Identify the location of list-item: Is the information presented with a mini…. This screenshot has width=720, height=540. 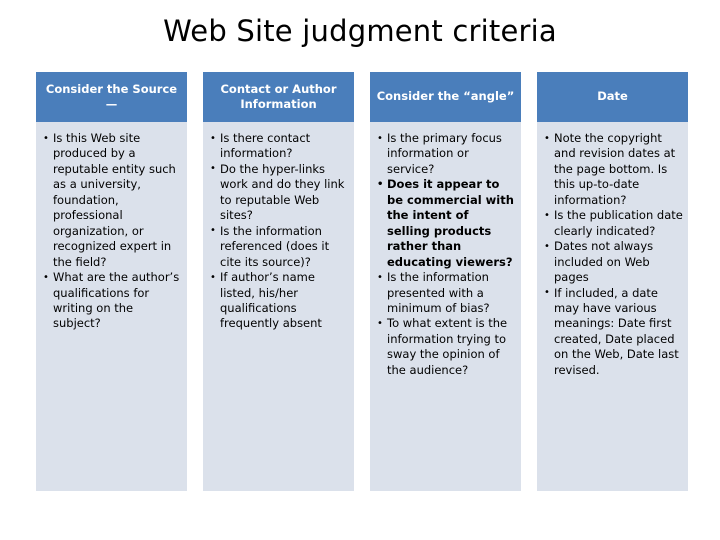
(445, 293).